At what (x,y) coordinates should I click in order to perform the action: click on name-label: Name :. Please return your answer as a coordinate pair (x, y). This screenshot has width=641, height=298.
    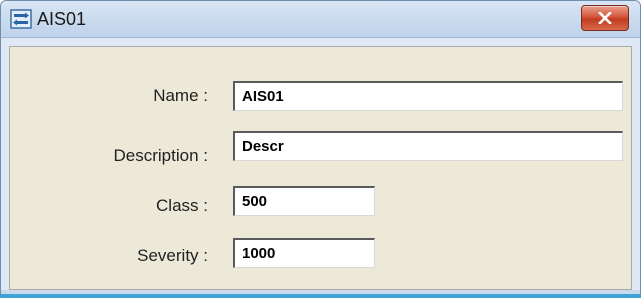
    Looking at the image, I should click on (180, 95).